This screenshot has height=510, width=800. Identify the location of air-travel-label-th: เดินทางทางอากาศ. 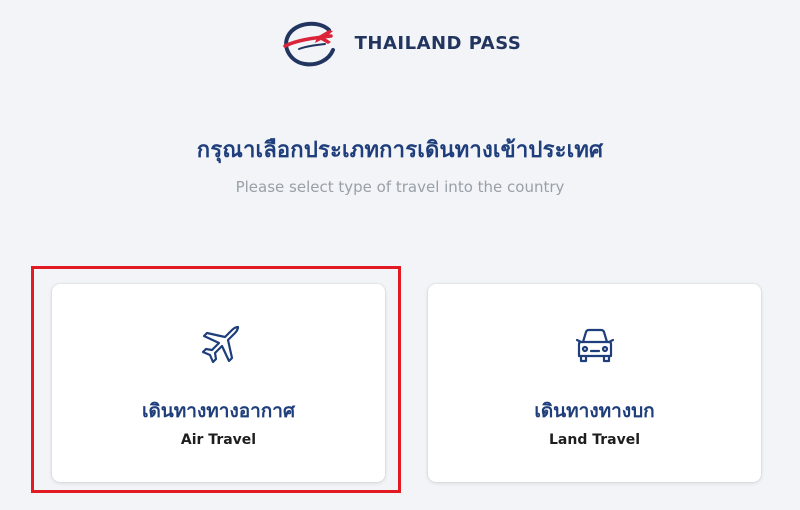
(218, 411).